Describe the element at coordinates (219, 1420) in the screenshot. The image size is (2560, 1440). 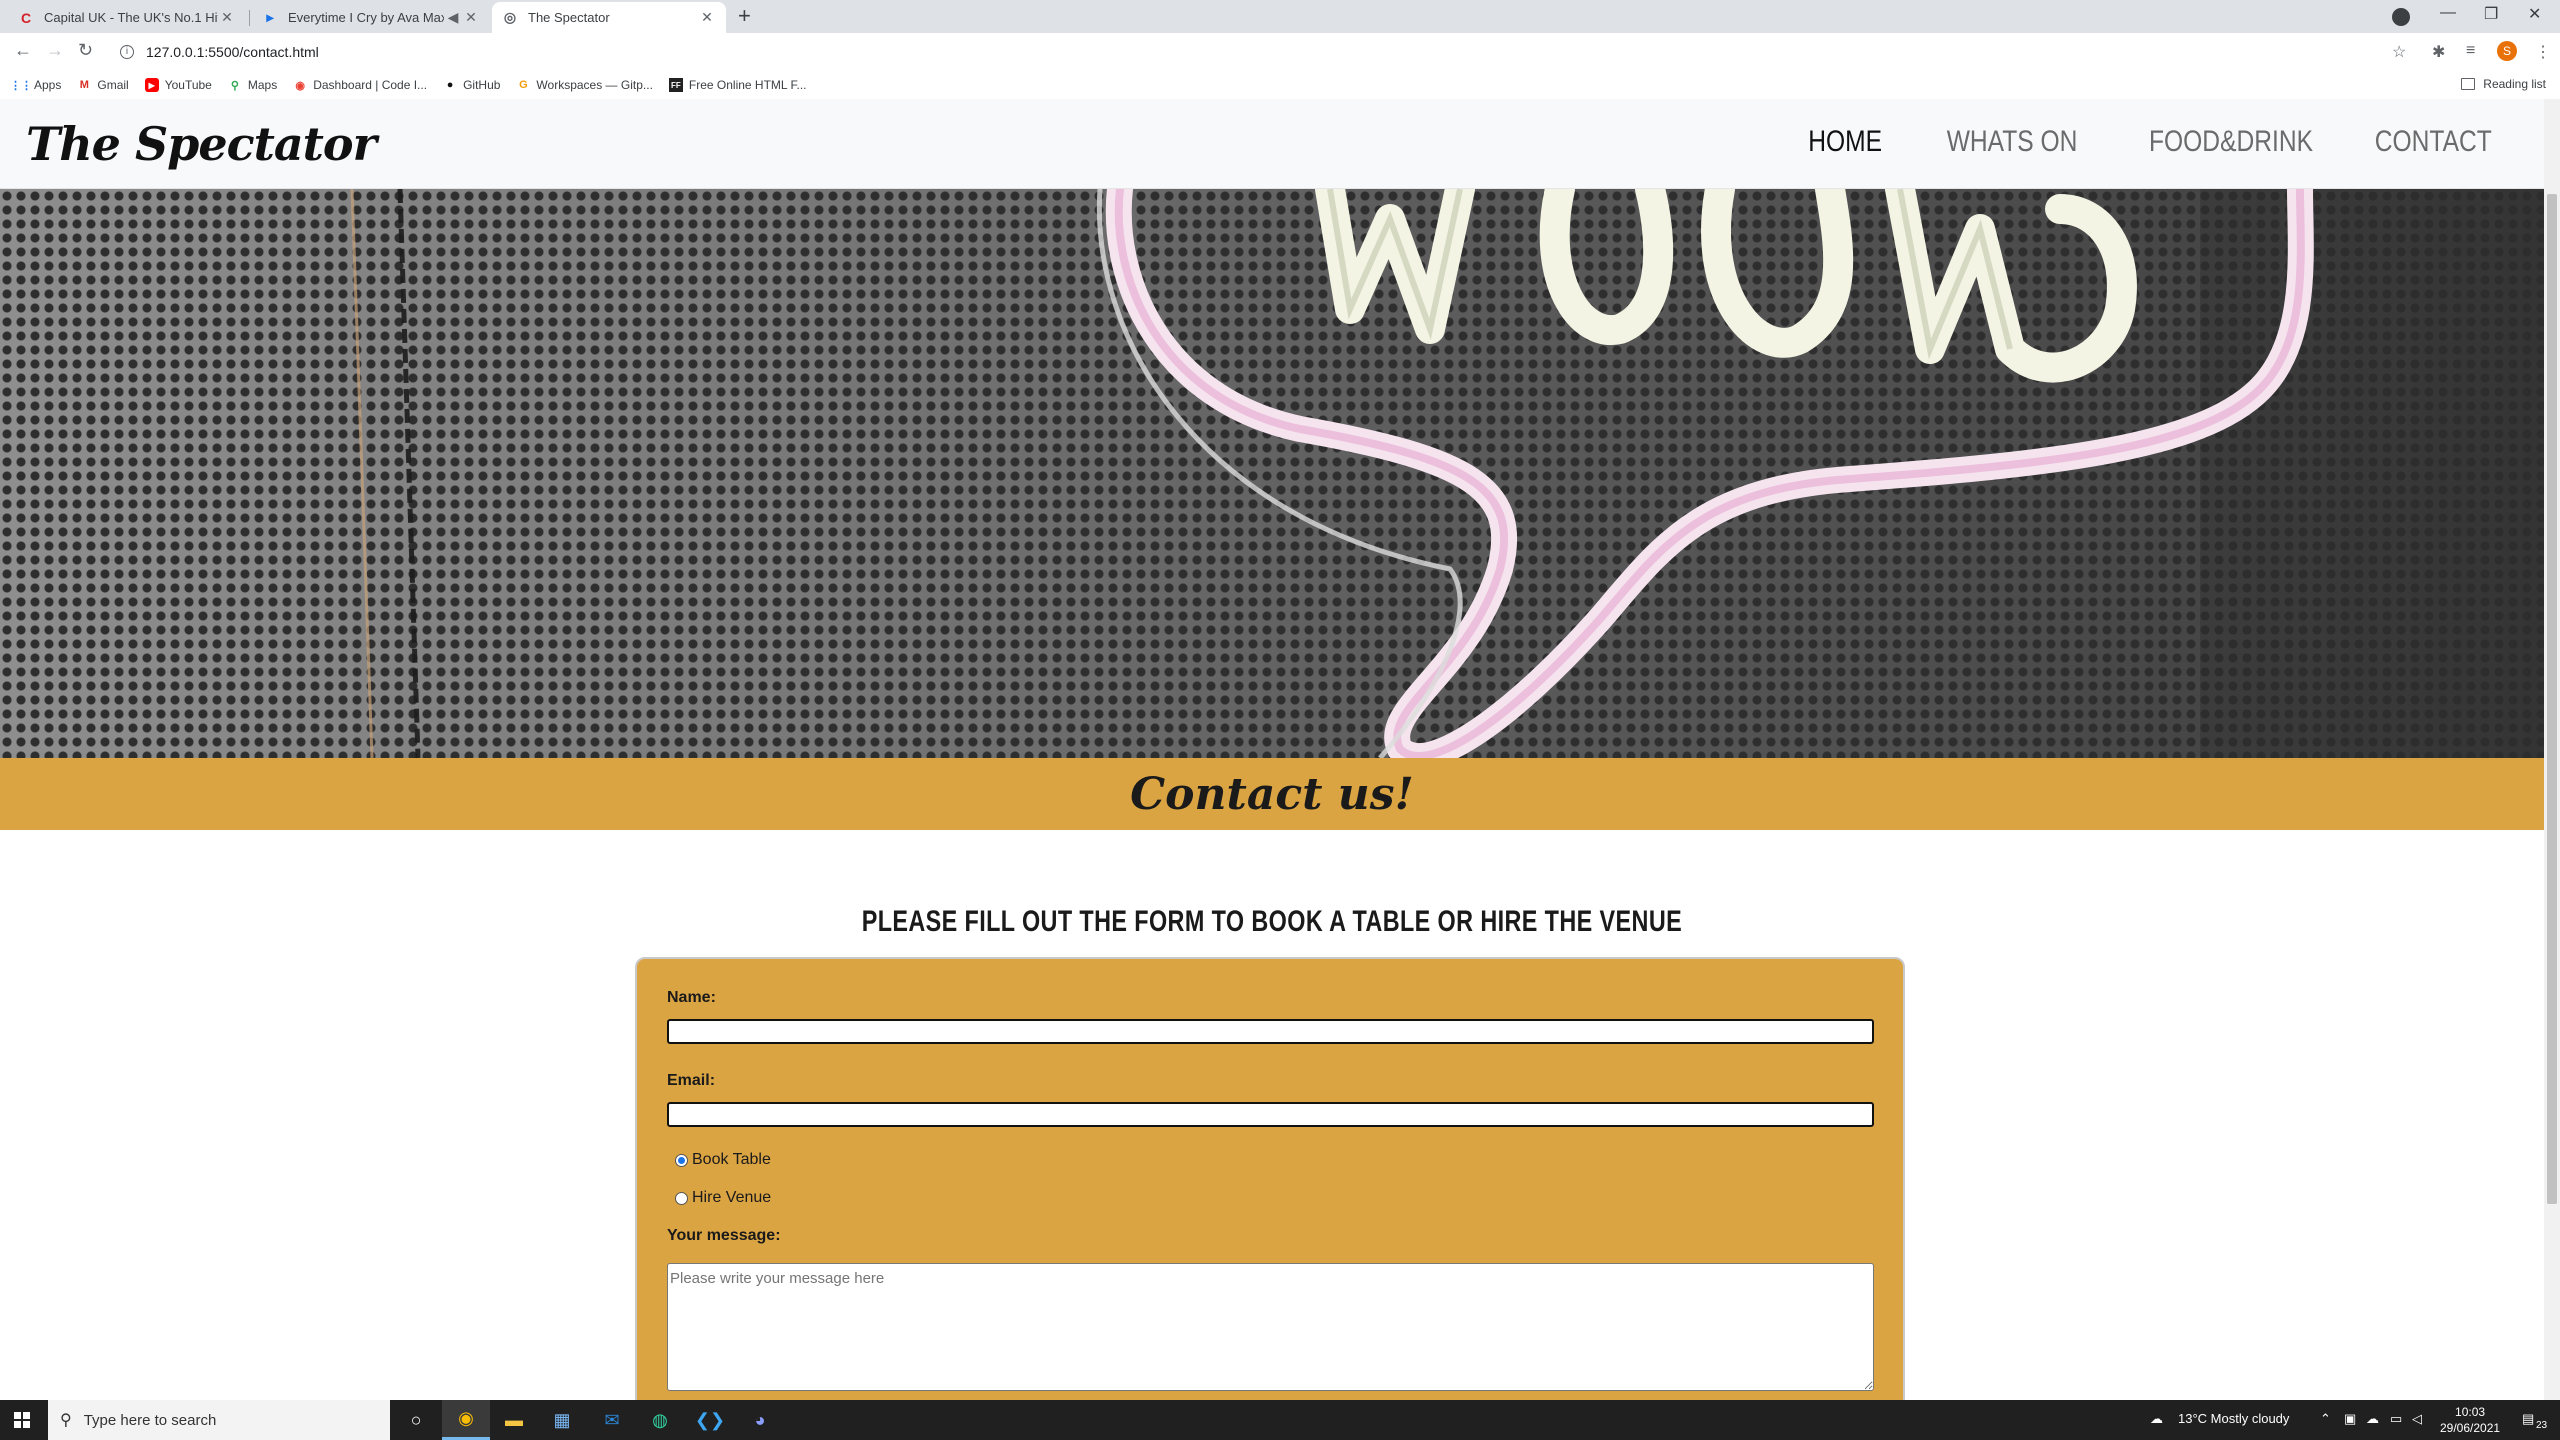
I see `taskbar-search-box: ⚲ Type here to search` at that location.